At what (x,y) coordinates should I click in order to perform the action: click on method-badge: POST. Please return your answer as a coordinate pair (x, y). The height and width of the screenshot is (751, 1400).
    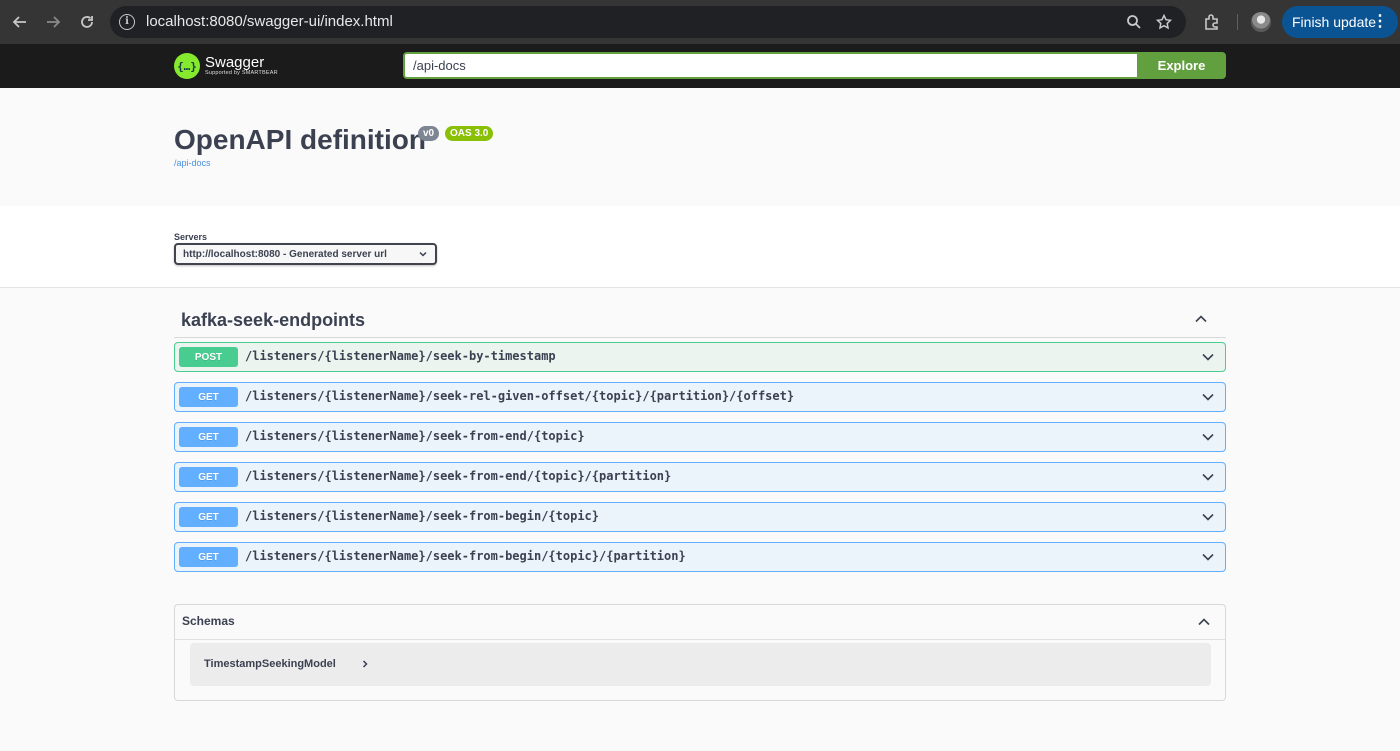
    Looking at the image, I should click on (208, 357).